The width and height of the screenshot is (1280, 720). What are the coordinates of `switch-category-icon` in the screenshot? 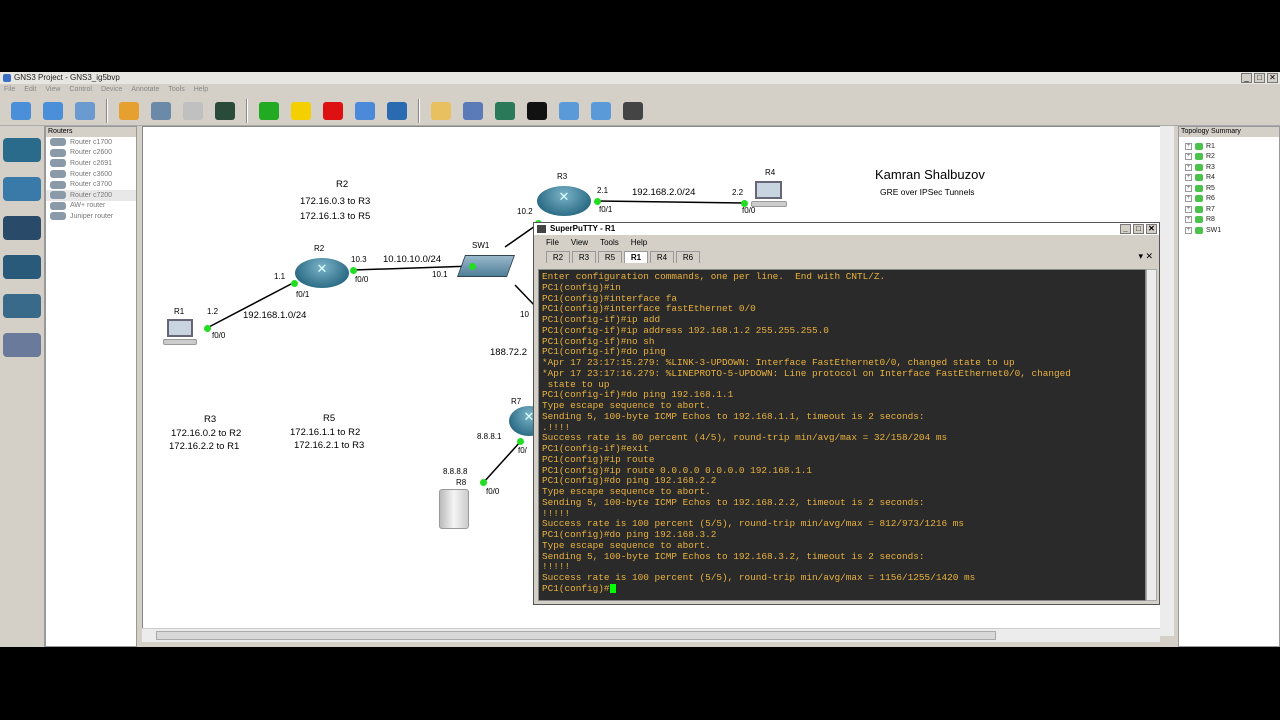 It's located at (22, 189).